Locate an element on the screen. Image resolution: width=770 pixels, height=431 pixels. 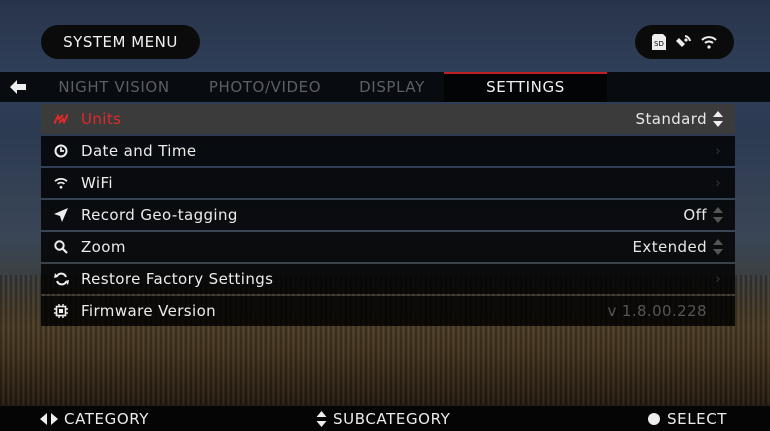
setting-label: Restore Factory Settings is located at coordinates (177, 279).